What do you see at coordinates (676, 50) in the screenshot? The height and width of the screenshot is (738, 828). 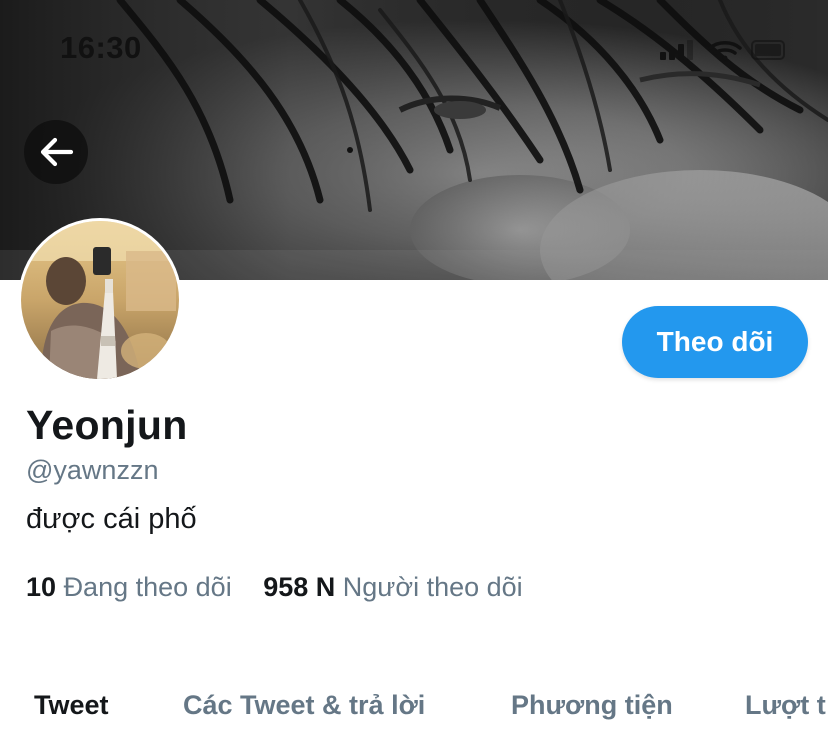 I see `signal-icon` at bounding box center [676, 50].